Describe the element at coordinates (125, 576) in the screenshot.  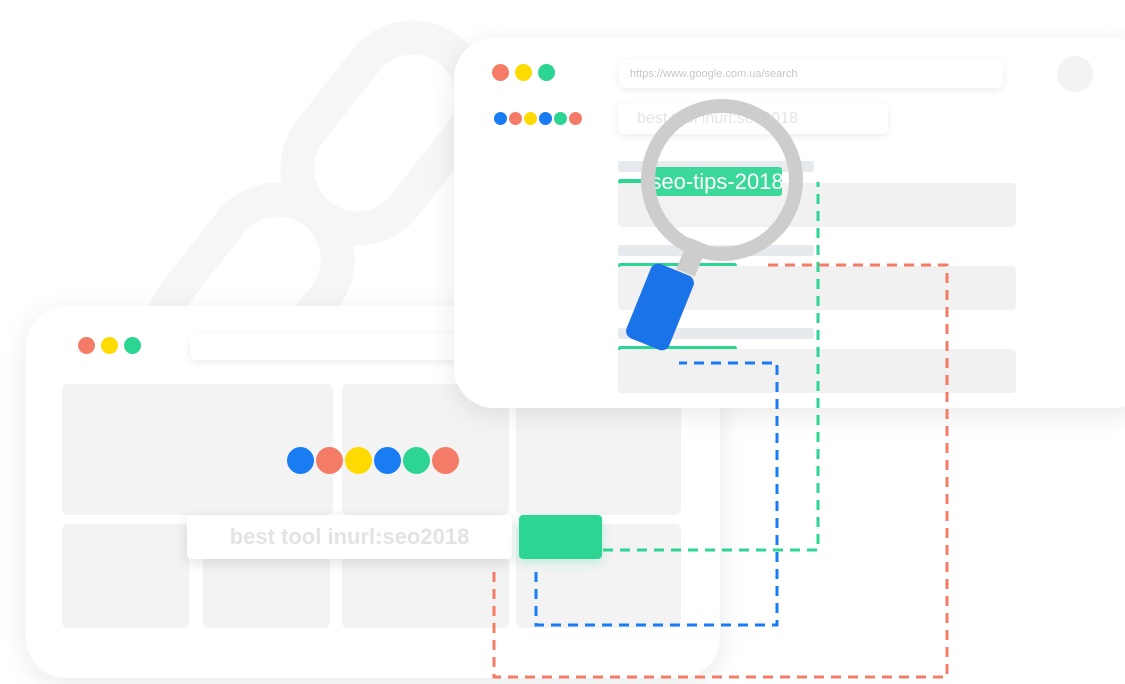
I see `content-tile` at that location.